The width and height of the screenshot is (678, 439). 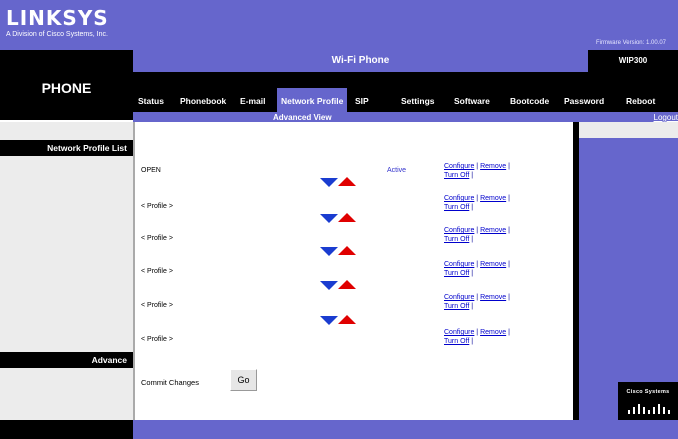 I want to click on menu-item-settings: Settings, so click(x=418, y=101).